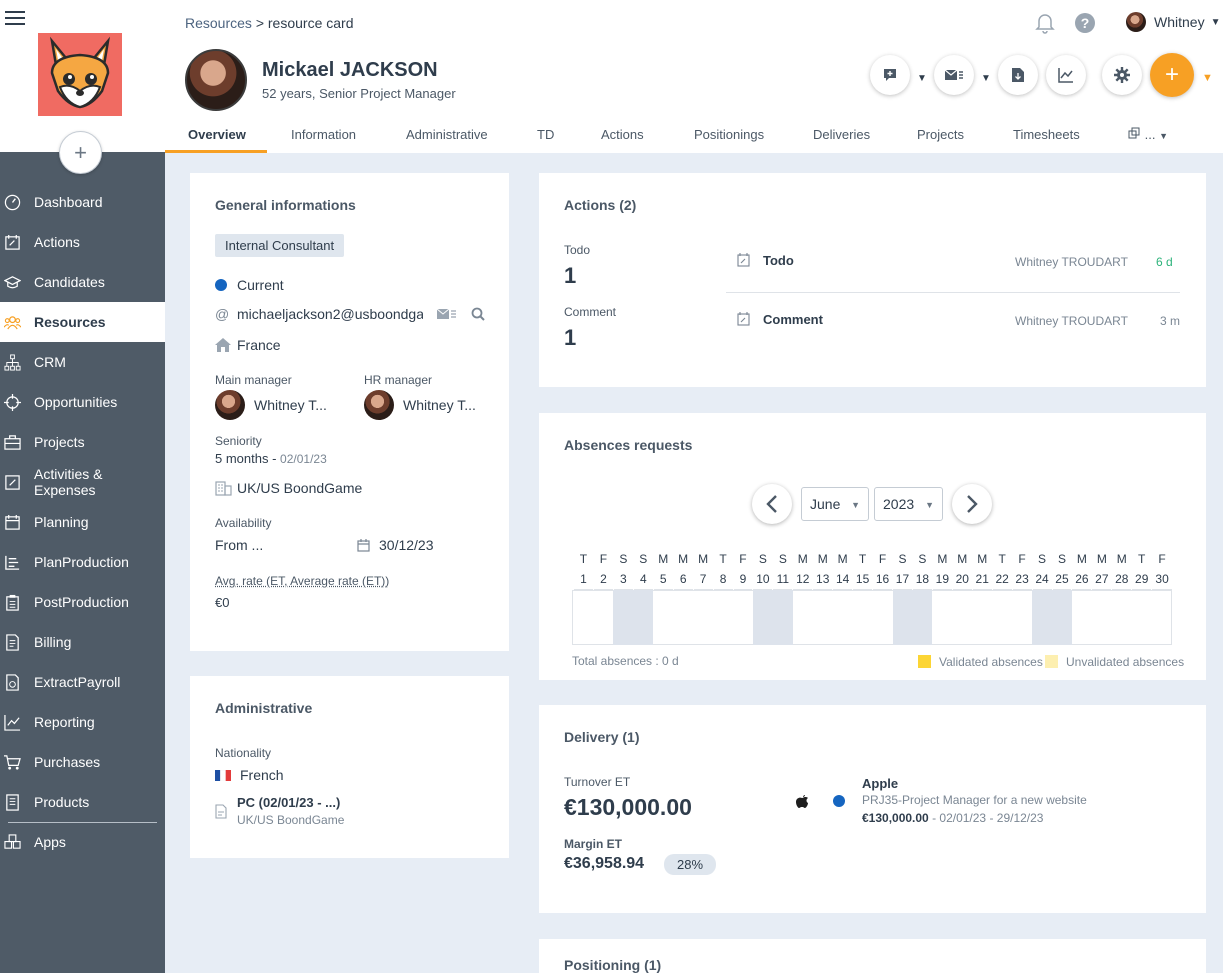  Describe the element at coordinates (12, 202) in the screenshot. I see `gauge-icon` at that location.